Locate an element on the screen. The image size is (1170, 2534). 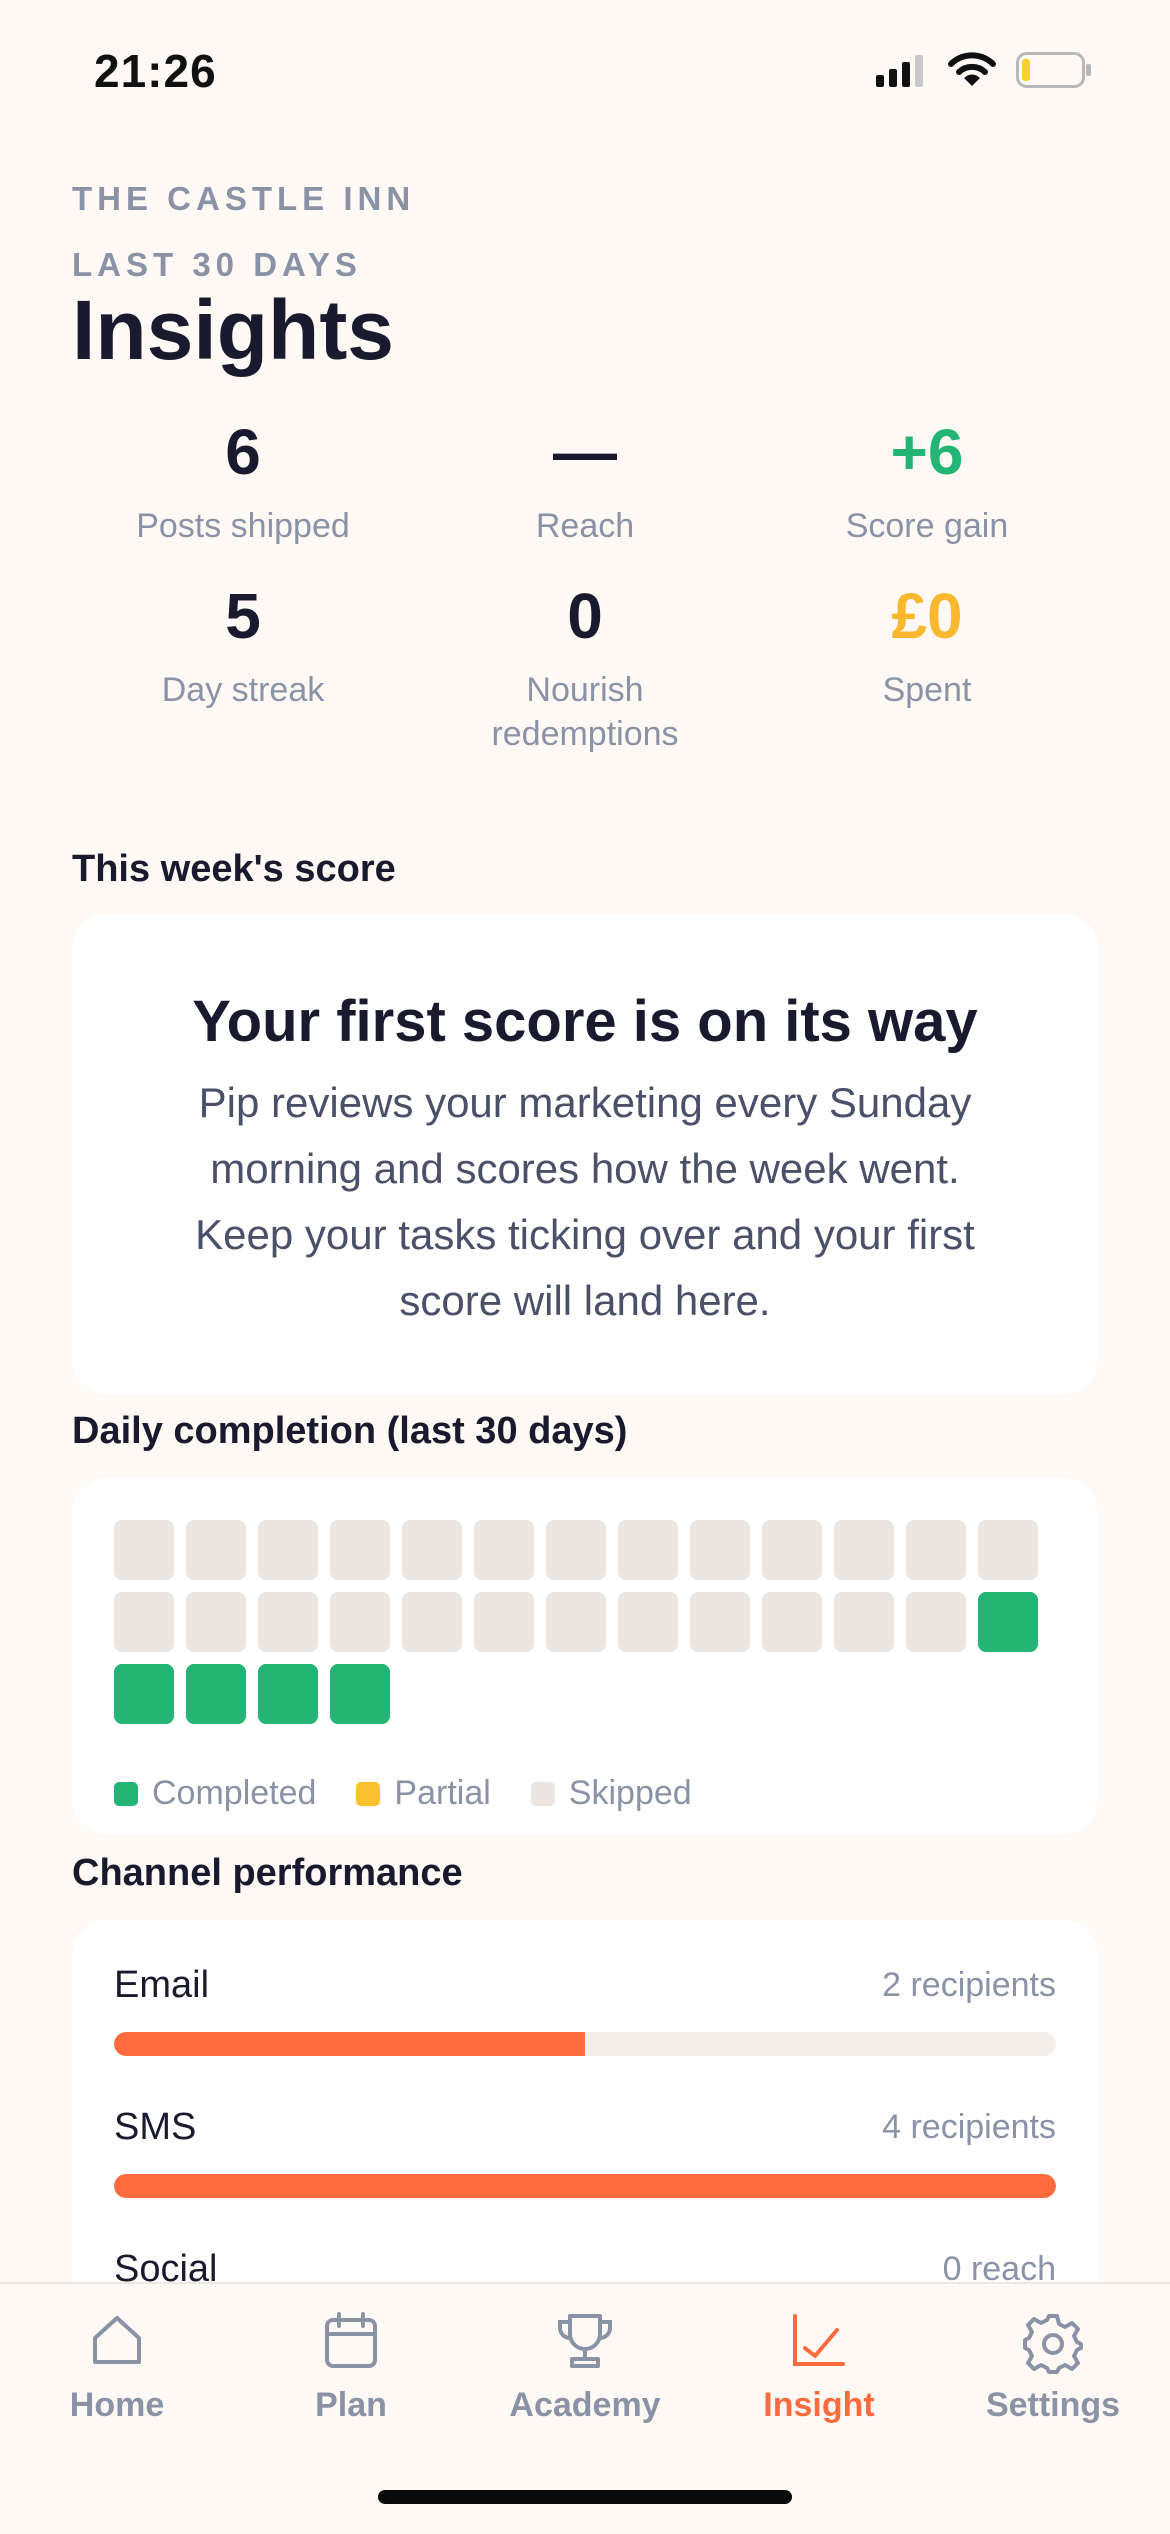
venue-name: THE CASTLE INN is located at coordinates (244, 198).